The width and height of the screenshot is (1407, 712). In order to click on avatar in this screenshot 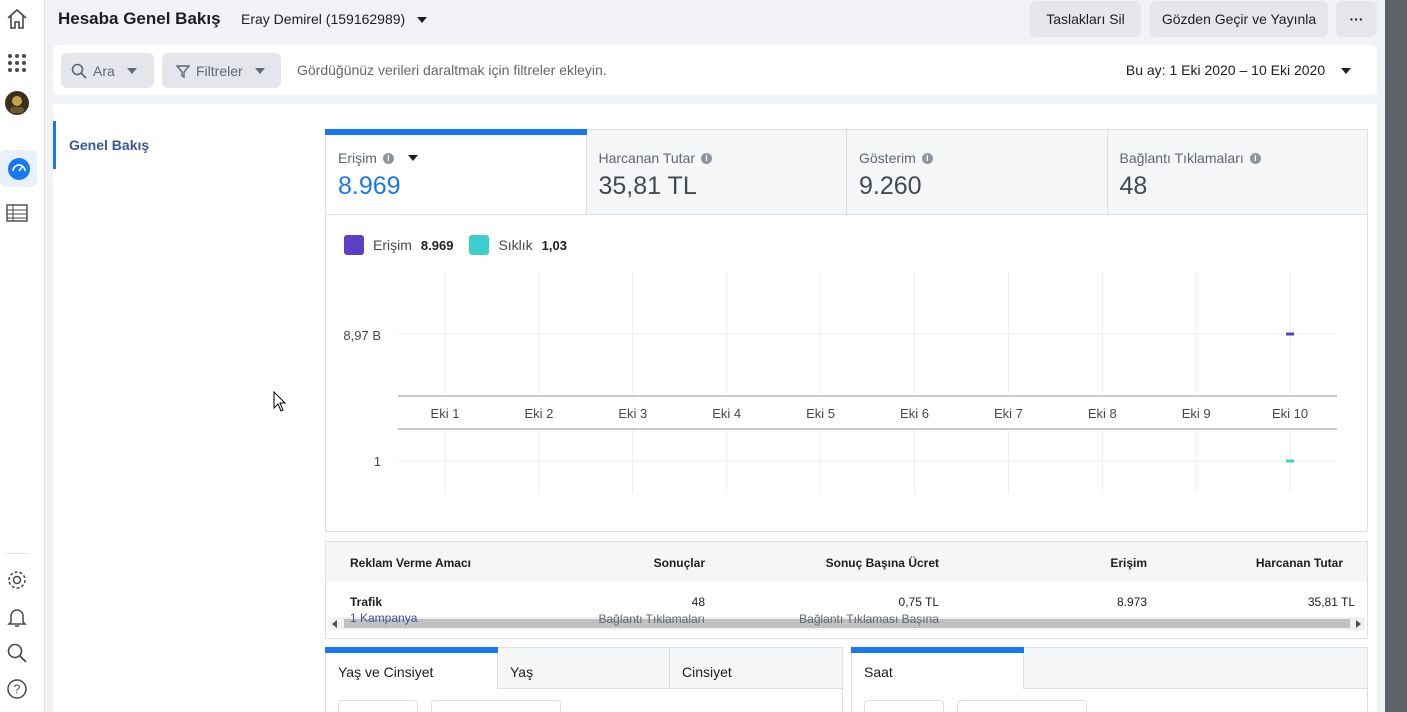, I will do `click(17, 103)`.